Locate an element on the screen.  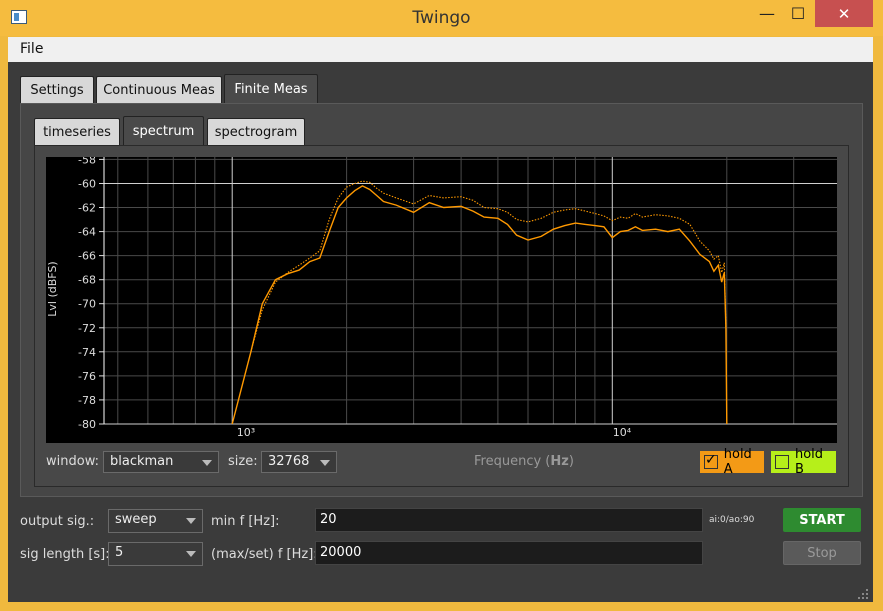
max-f-label: (max/set) f [Hz]: is located at coordinates (264, 554).